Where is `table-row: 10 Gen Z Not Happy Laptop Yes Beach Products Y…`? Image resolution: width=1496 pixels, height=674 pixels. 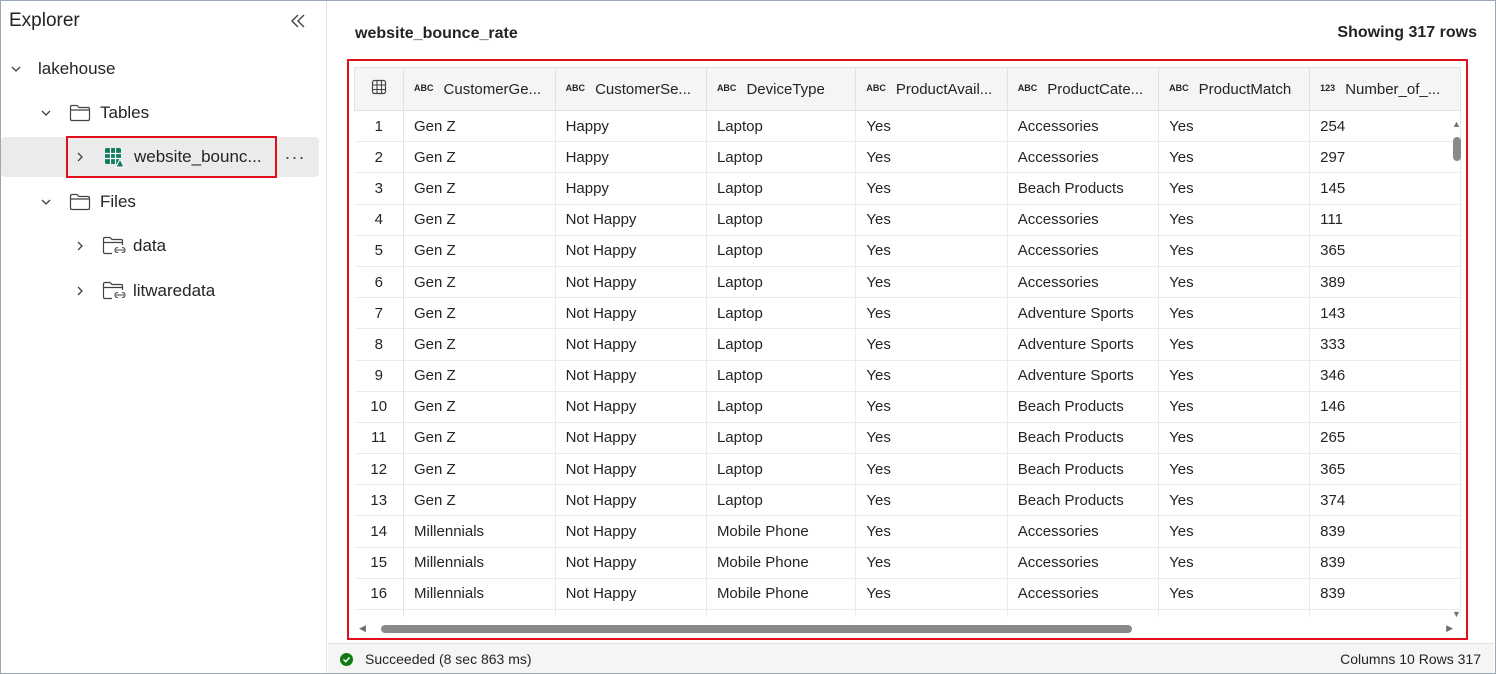 table-row: 10 Gen Z Not Happy Laptop Yes Beach Products Y… is located at coordinates (907, 407).